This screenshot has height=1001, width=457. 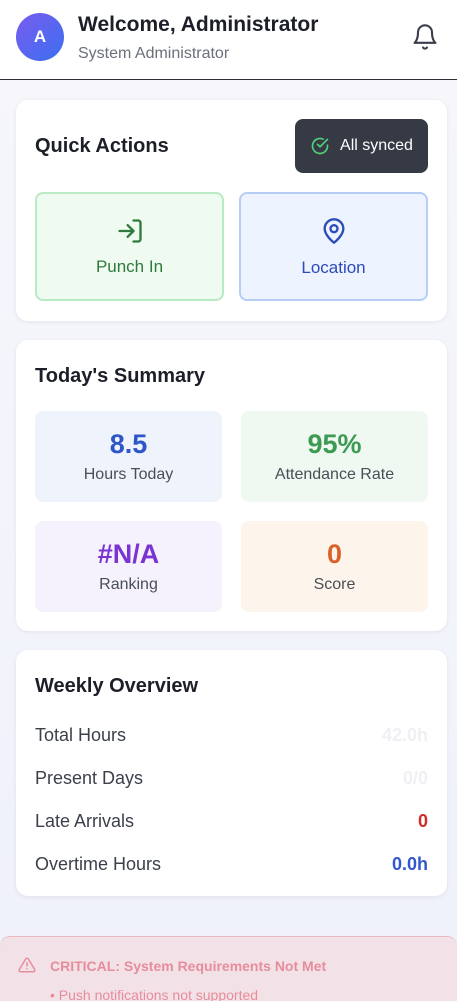 What do you see at coordinates (188, 966) in the screenshot?
I see `critical-alert-text: CRITICAL: System Requirements Not Met` at bounding box center [188, 966].